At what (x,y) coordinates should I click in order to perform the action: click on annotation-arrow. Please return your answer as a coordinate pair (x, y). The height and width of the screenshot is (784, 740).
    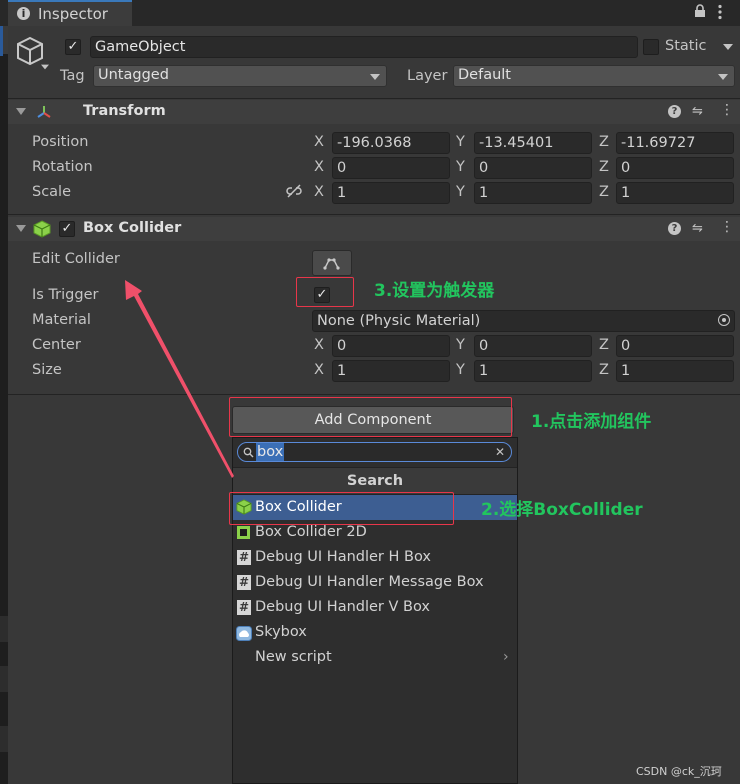
    Looking at the image, I should click on (179, 379).